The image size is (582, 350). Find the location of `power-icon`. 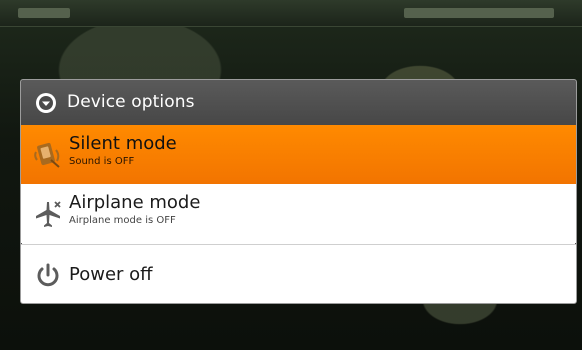

power-icon is located at coordinates (48, 275).